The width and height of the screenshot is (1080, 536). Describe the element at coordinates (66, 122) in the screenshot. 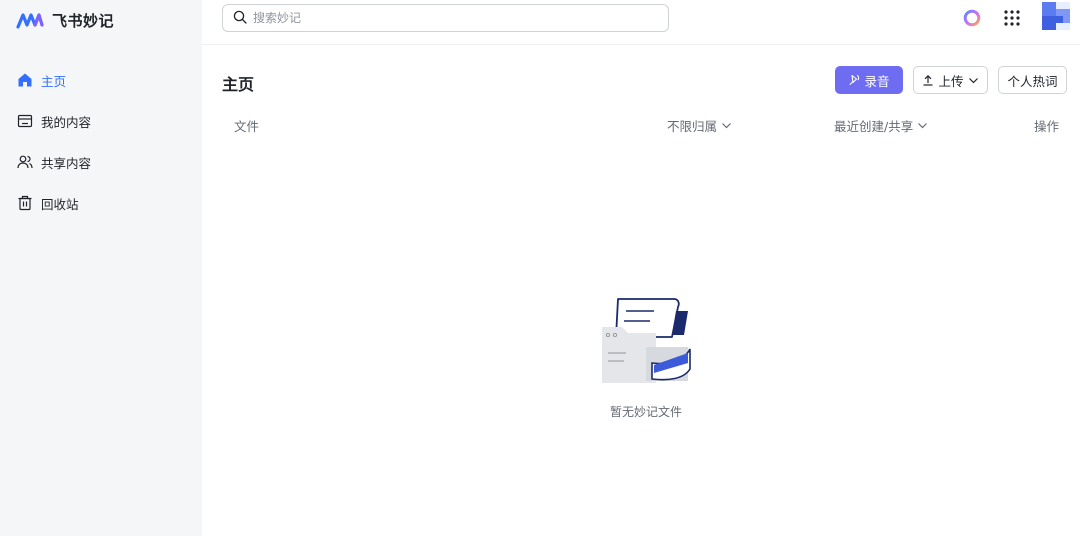

I see `sidebar-item-label: 我的内容` at that location.